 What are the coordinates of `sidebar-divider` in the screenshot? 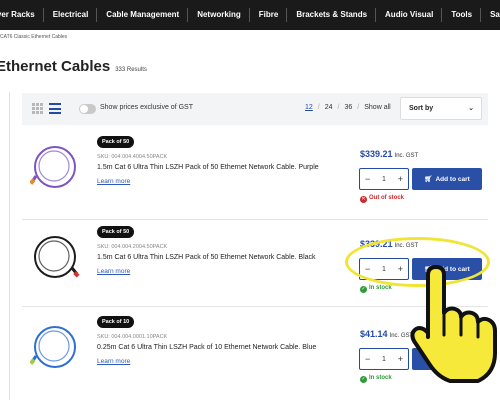 It's located at (9, 246).